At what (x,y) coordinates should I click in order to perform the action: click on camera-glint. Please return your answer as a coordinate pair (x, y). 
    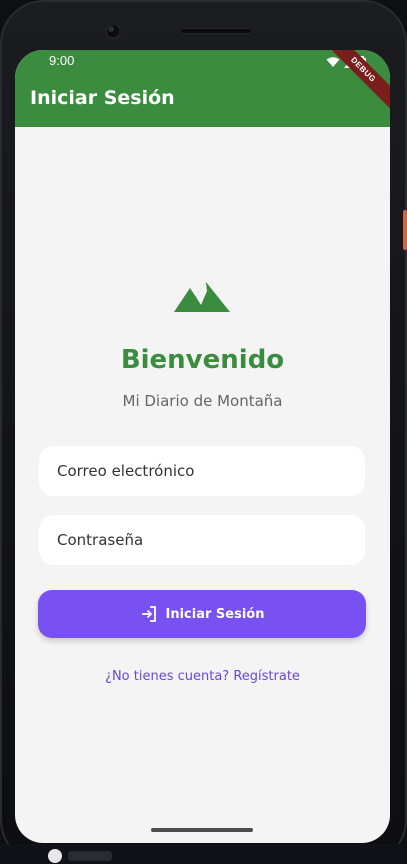
    Looking at the image, I should click on (111, 29).